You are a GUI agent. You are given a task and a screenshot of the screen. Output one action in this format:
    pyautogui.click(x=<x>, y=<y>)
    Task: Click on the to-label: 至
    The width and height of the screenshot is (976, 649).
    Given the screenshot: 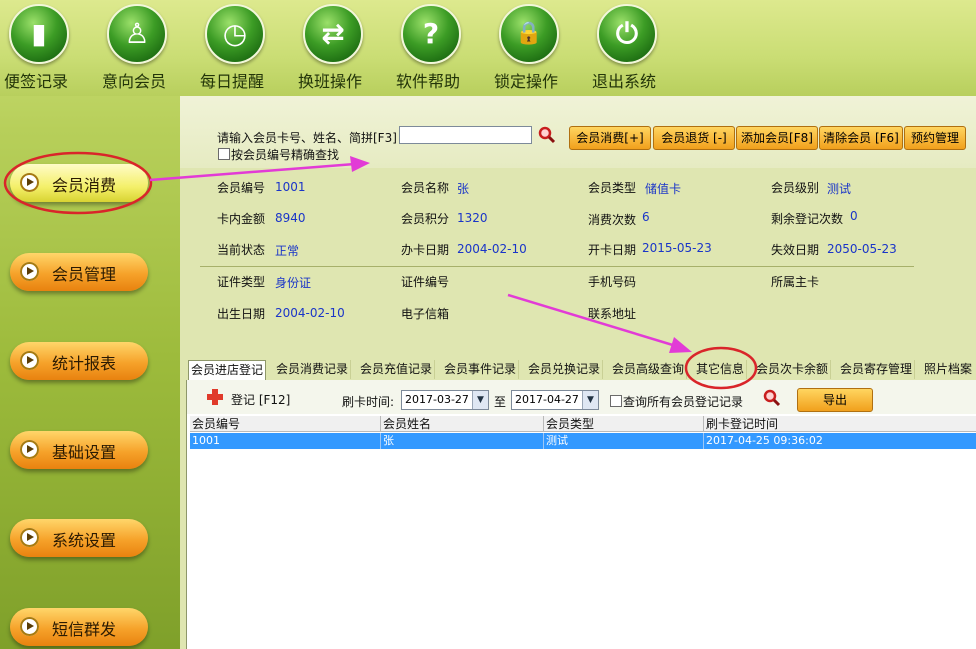 What is the action you would take?
    pyautogui.click(x=500, y=402)
    